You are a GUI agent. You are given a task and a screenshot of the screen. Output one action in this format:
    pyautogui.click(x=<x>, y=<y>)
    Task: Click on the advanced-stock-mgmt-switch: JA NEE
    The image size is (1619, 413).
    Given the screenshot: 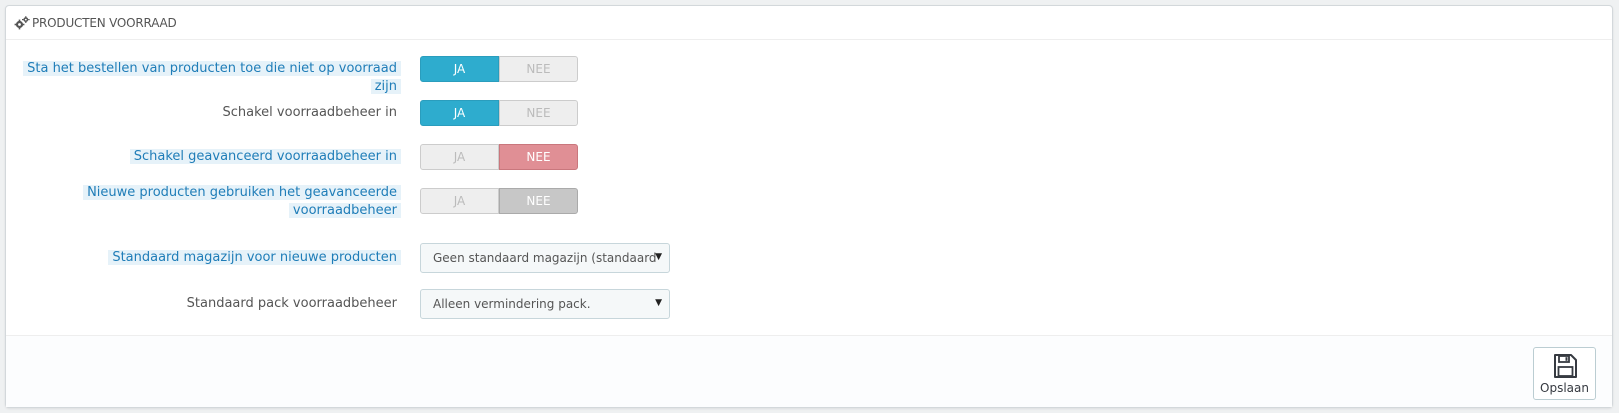 What is the action you would take?
    pyautogui.click(x=499, y=157)
    